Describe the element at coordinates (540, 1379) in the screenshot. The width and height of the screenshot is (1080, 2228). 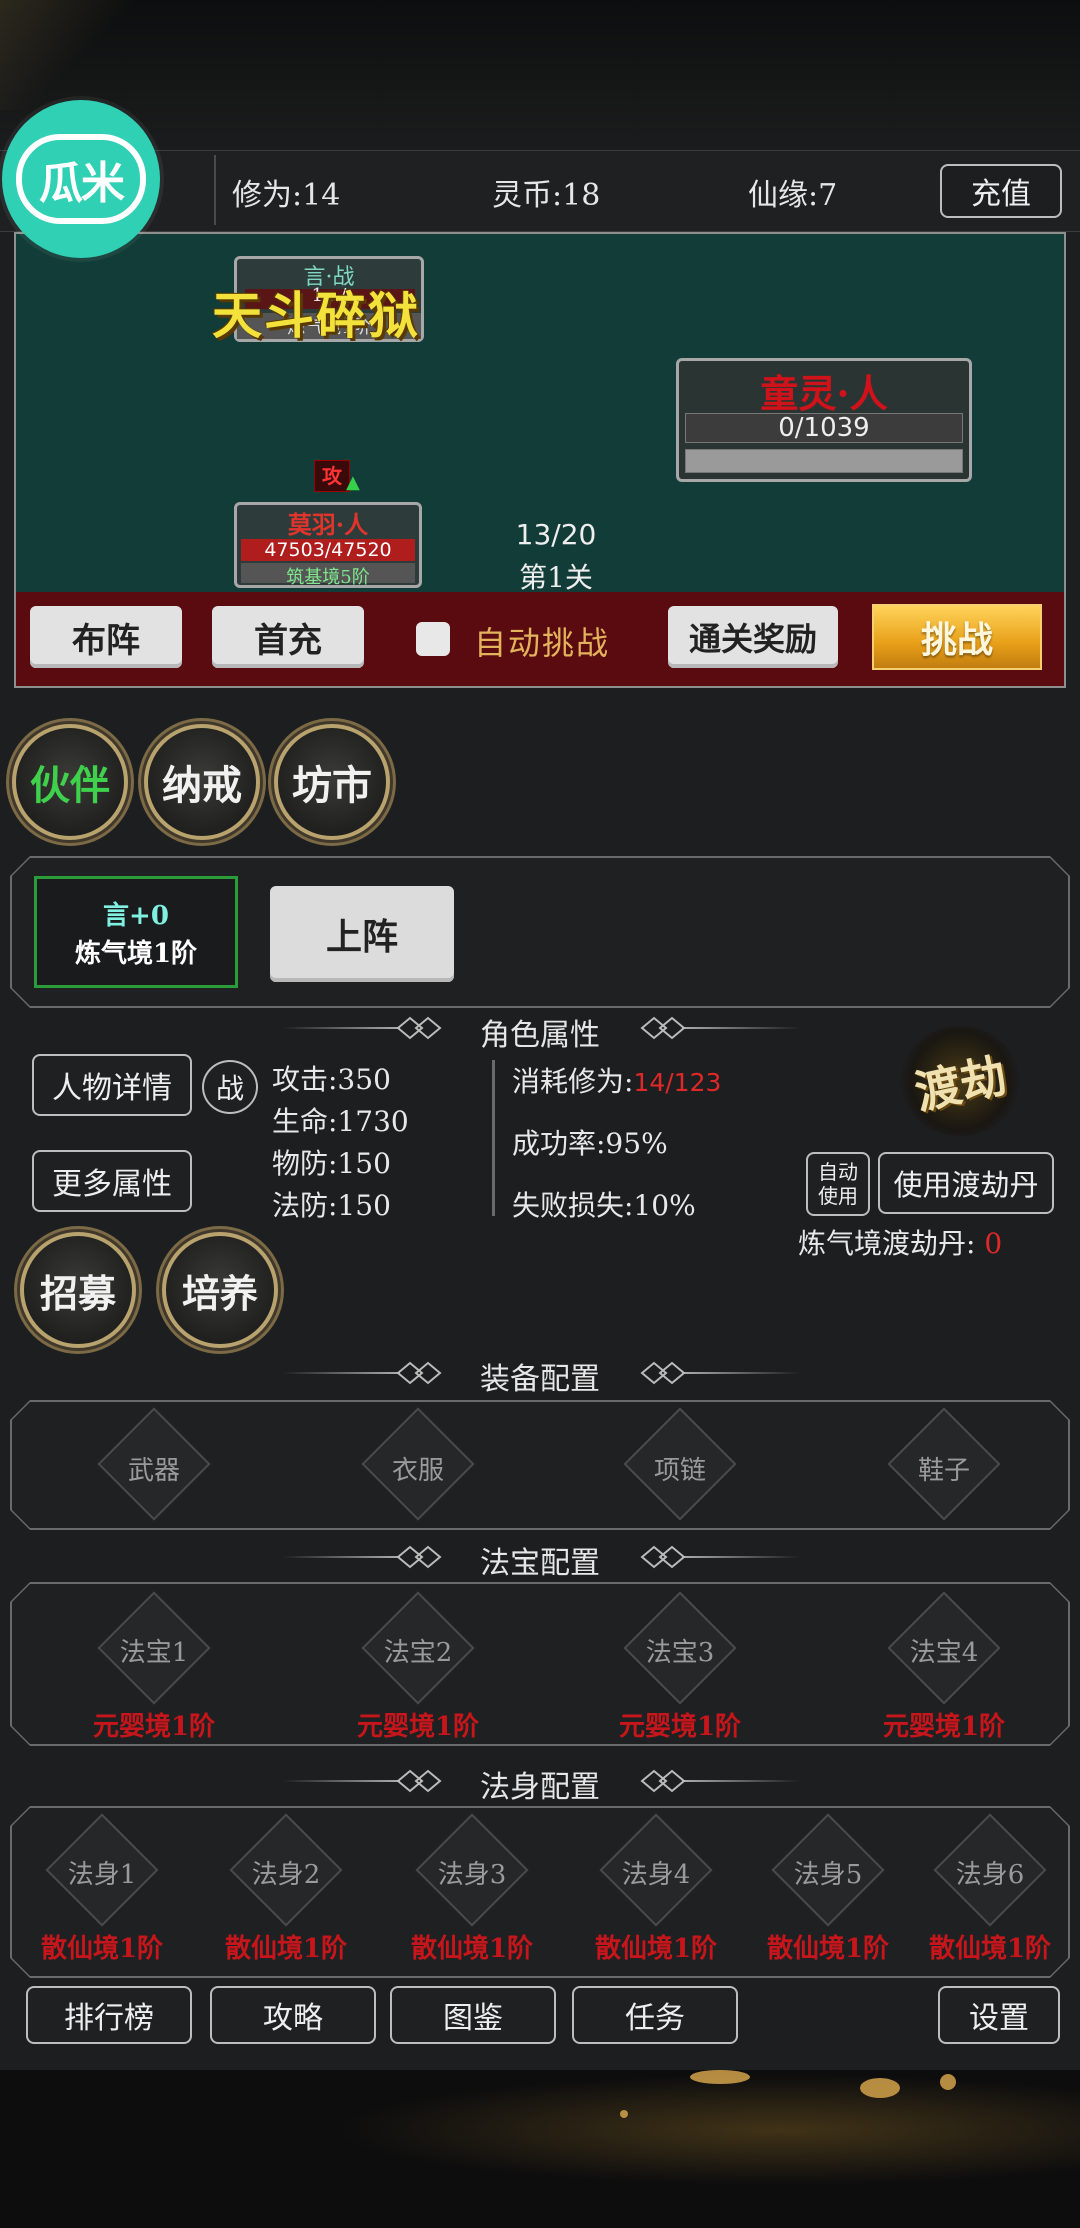
I see `equipment-title: 装备配置` at that location.